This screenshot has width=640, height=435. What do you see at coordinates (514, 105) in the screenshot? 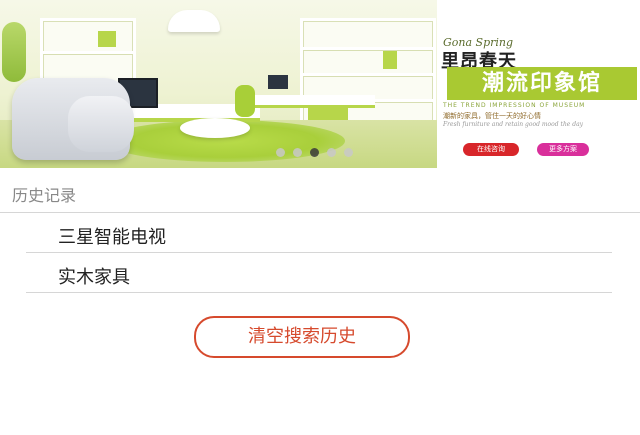
I see `promo-english-line: THE TREND IMPRESSION OF MUSEUM` at bounding box center [514, 105].